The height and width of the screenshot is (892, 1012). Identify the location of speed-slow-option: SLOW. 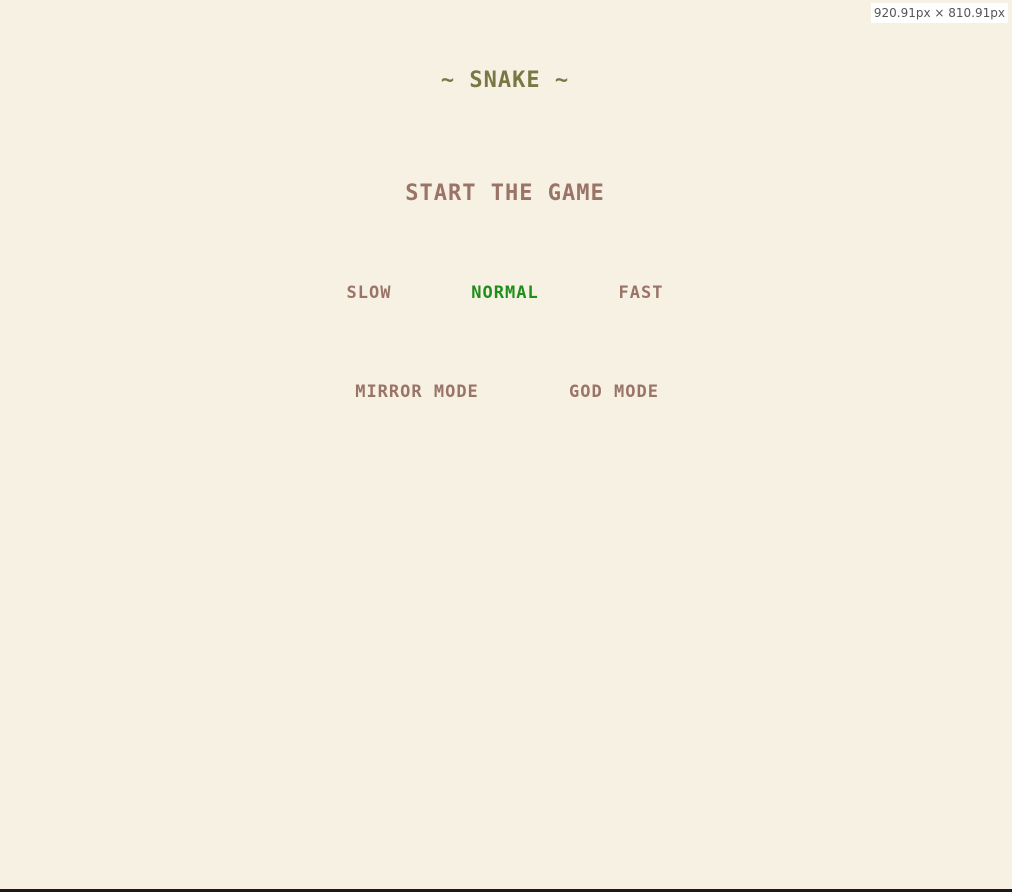
(369, 293).